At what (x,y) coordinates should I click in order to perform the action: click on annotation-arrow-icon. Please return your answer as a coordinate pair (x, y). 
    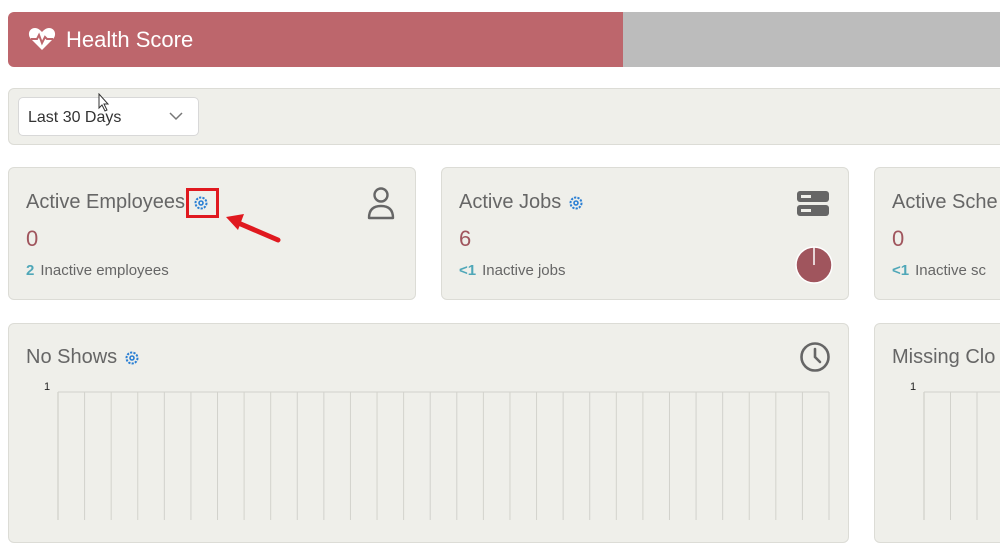
    Looking at the image, I should click on (253, 228).